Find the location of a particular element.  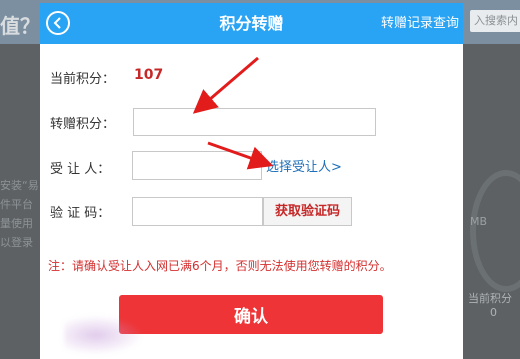

dialog-header: 积分转赠 转赠记录查询 is located at coordinates (251, 23).